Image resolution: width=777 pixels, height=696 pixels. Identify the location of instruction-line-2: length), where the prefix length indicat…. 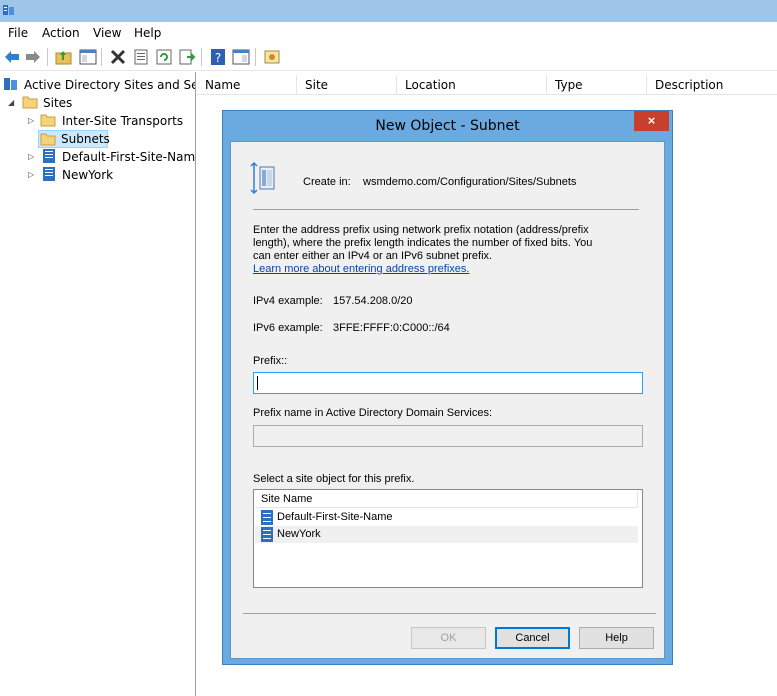
(423, 243).